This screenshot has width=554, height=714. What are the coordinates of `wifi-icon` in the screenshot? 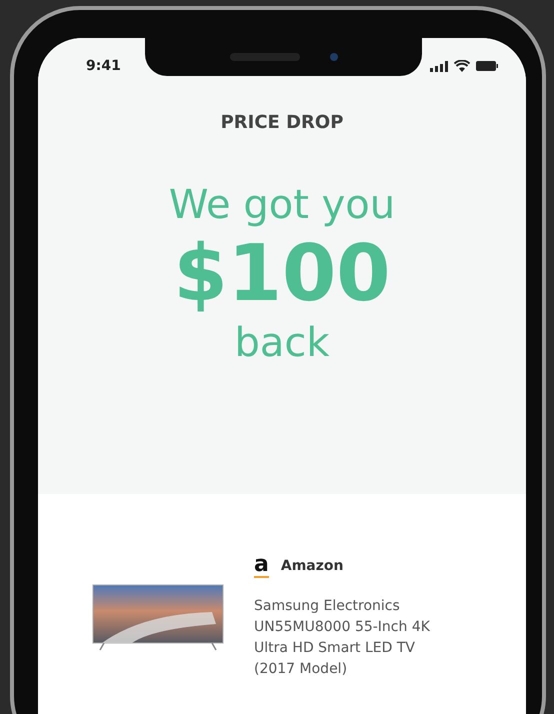 It's located at (462, 66).